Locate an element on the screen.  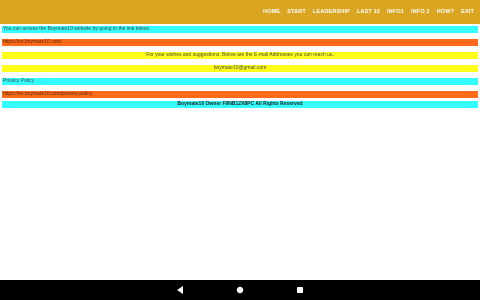
nav-home: HOME is located at coordinates (271, 12).